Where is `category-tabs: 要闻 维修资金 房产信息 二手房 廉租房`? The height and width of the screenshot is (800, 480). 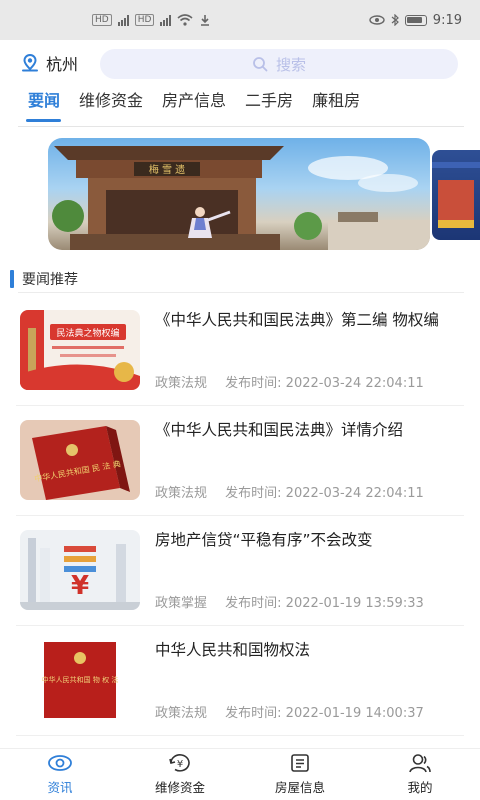
category-tabs: 要闻 维修资金 房产信息 二手房 廉租房 is located at coordinates (240, 106).